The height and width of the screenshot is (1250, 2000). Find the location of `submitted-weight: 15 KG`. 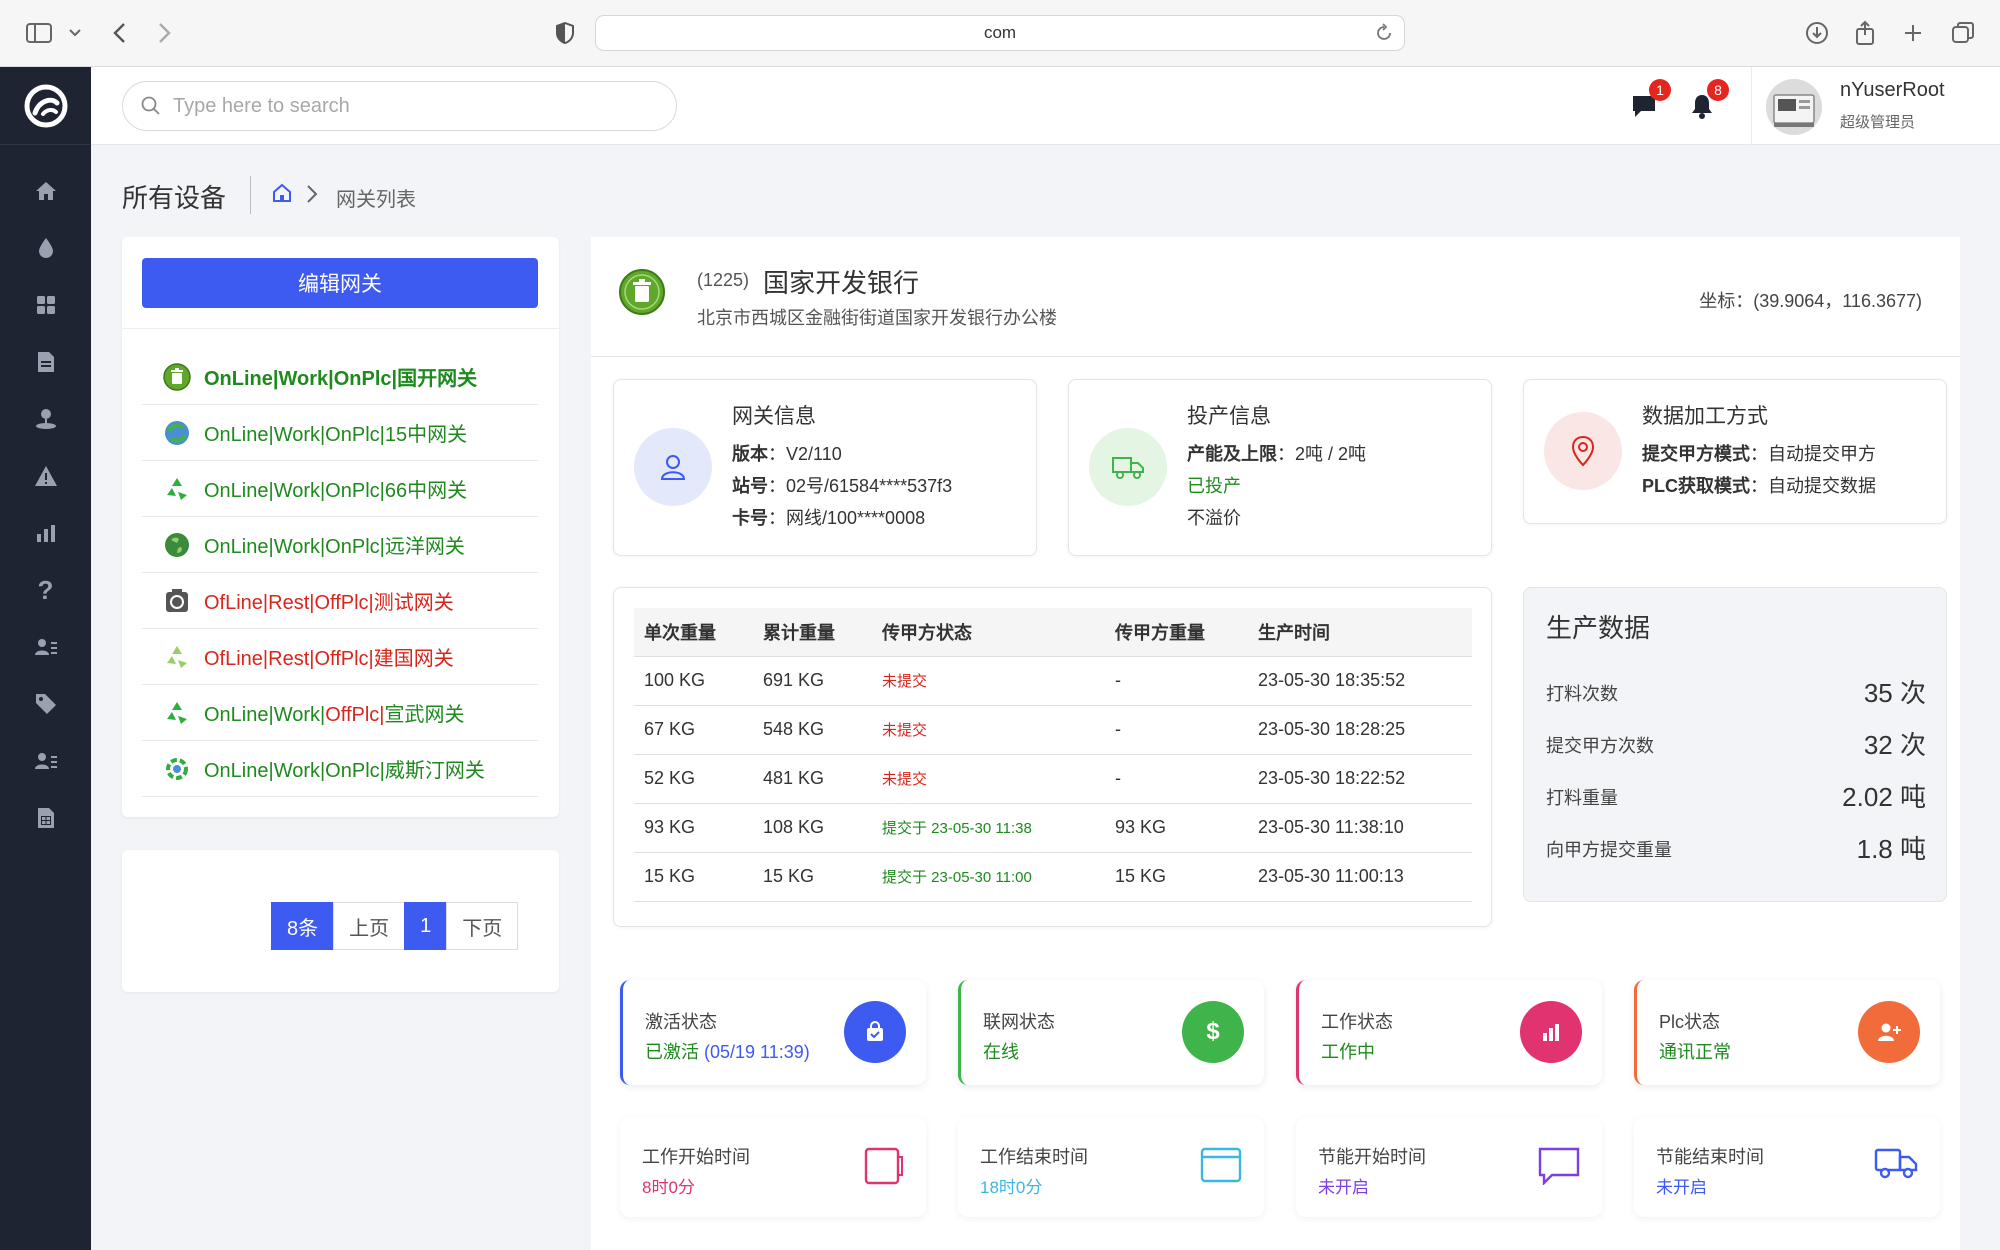

submitted-weight: 15 KG is located at coordinates (1176, 877).